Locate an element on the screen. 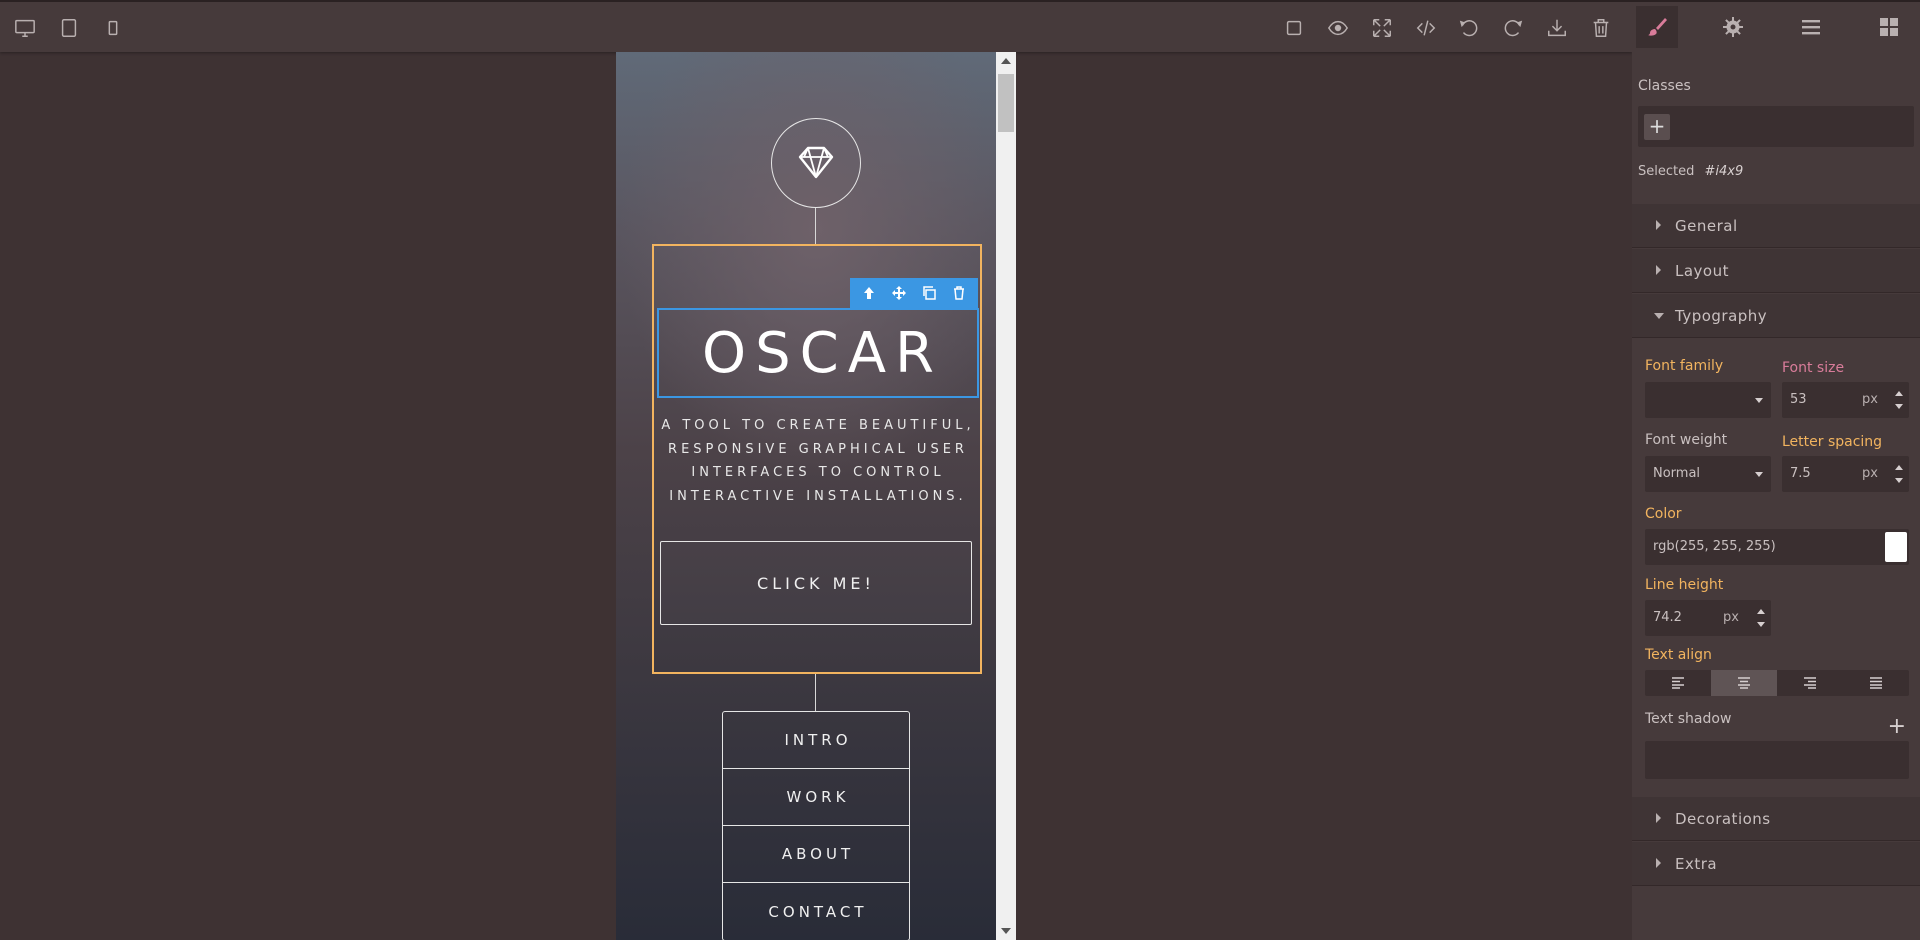 This screenshot has height=940, width=1920. code-icon is located at coordinates (1426, 28).